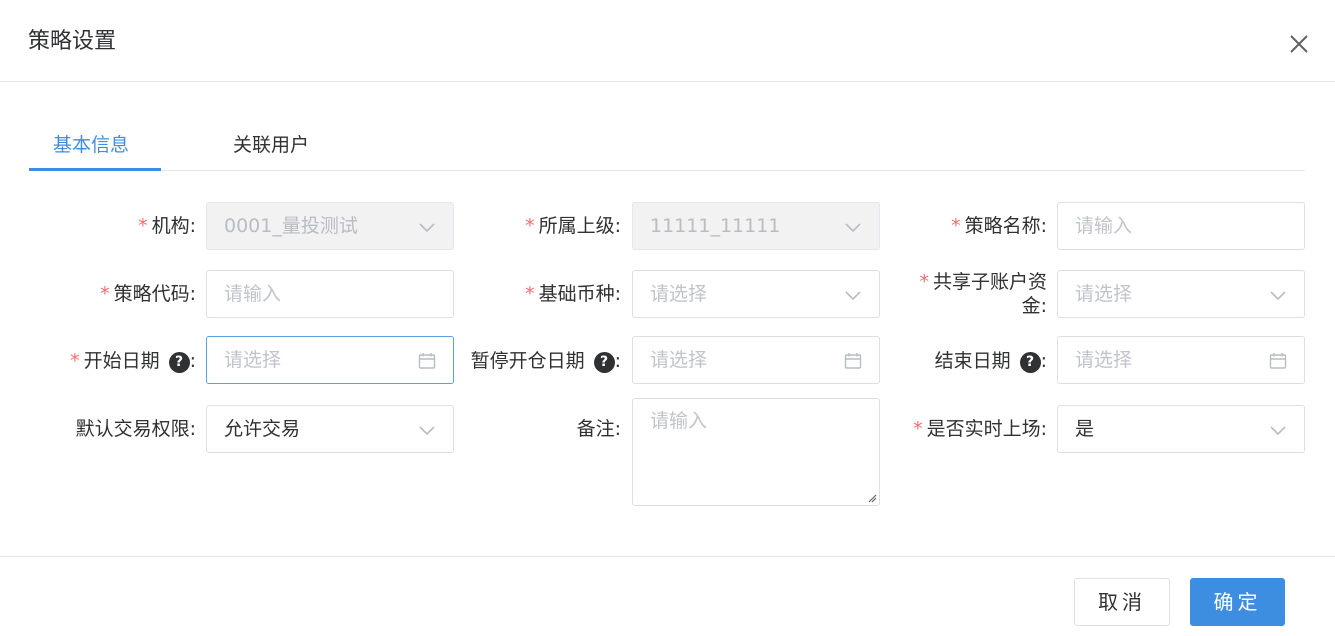  Describe the element at coordinates (1278, 361) in the screenshot. I see `calendar-icon` at that location.